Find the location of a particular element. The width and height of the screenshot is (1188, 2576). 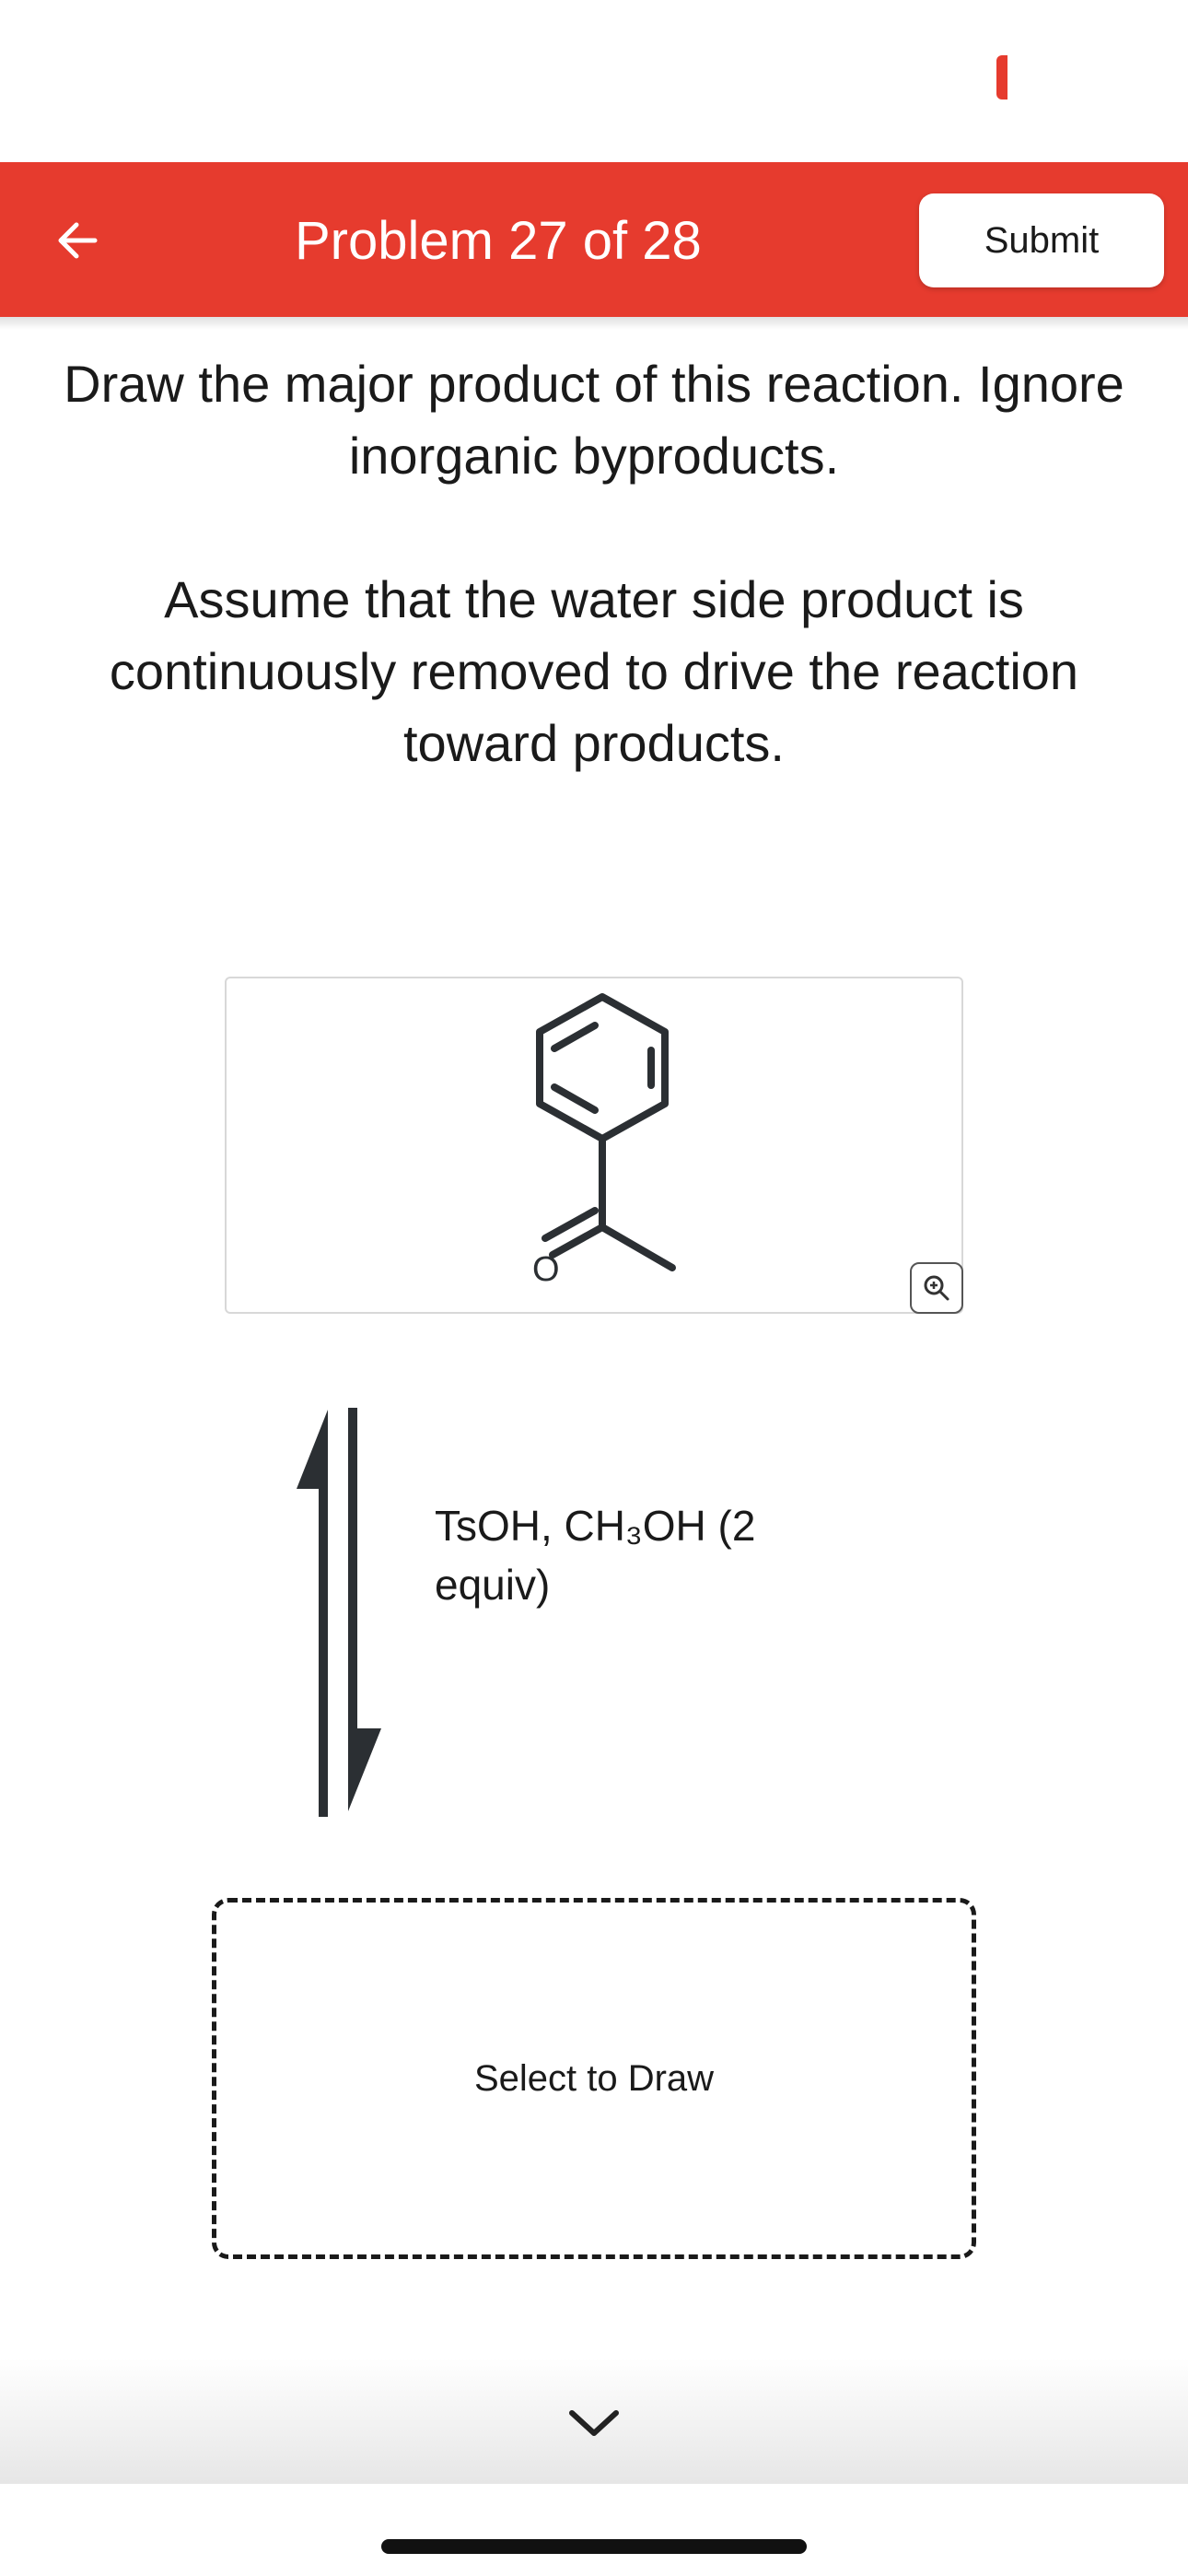

back-arrow-icon is located at coordinates (78, 240).